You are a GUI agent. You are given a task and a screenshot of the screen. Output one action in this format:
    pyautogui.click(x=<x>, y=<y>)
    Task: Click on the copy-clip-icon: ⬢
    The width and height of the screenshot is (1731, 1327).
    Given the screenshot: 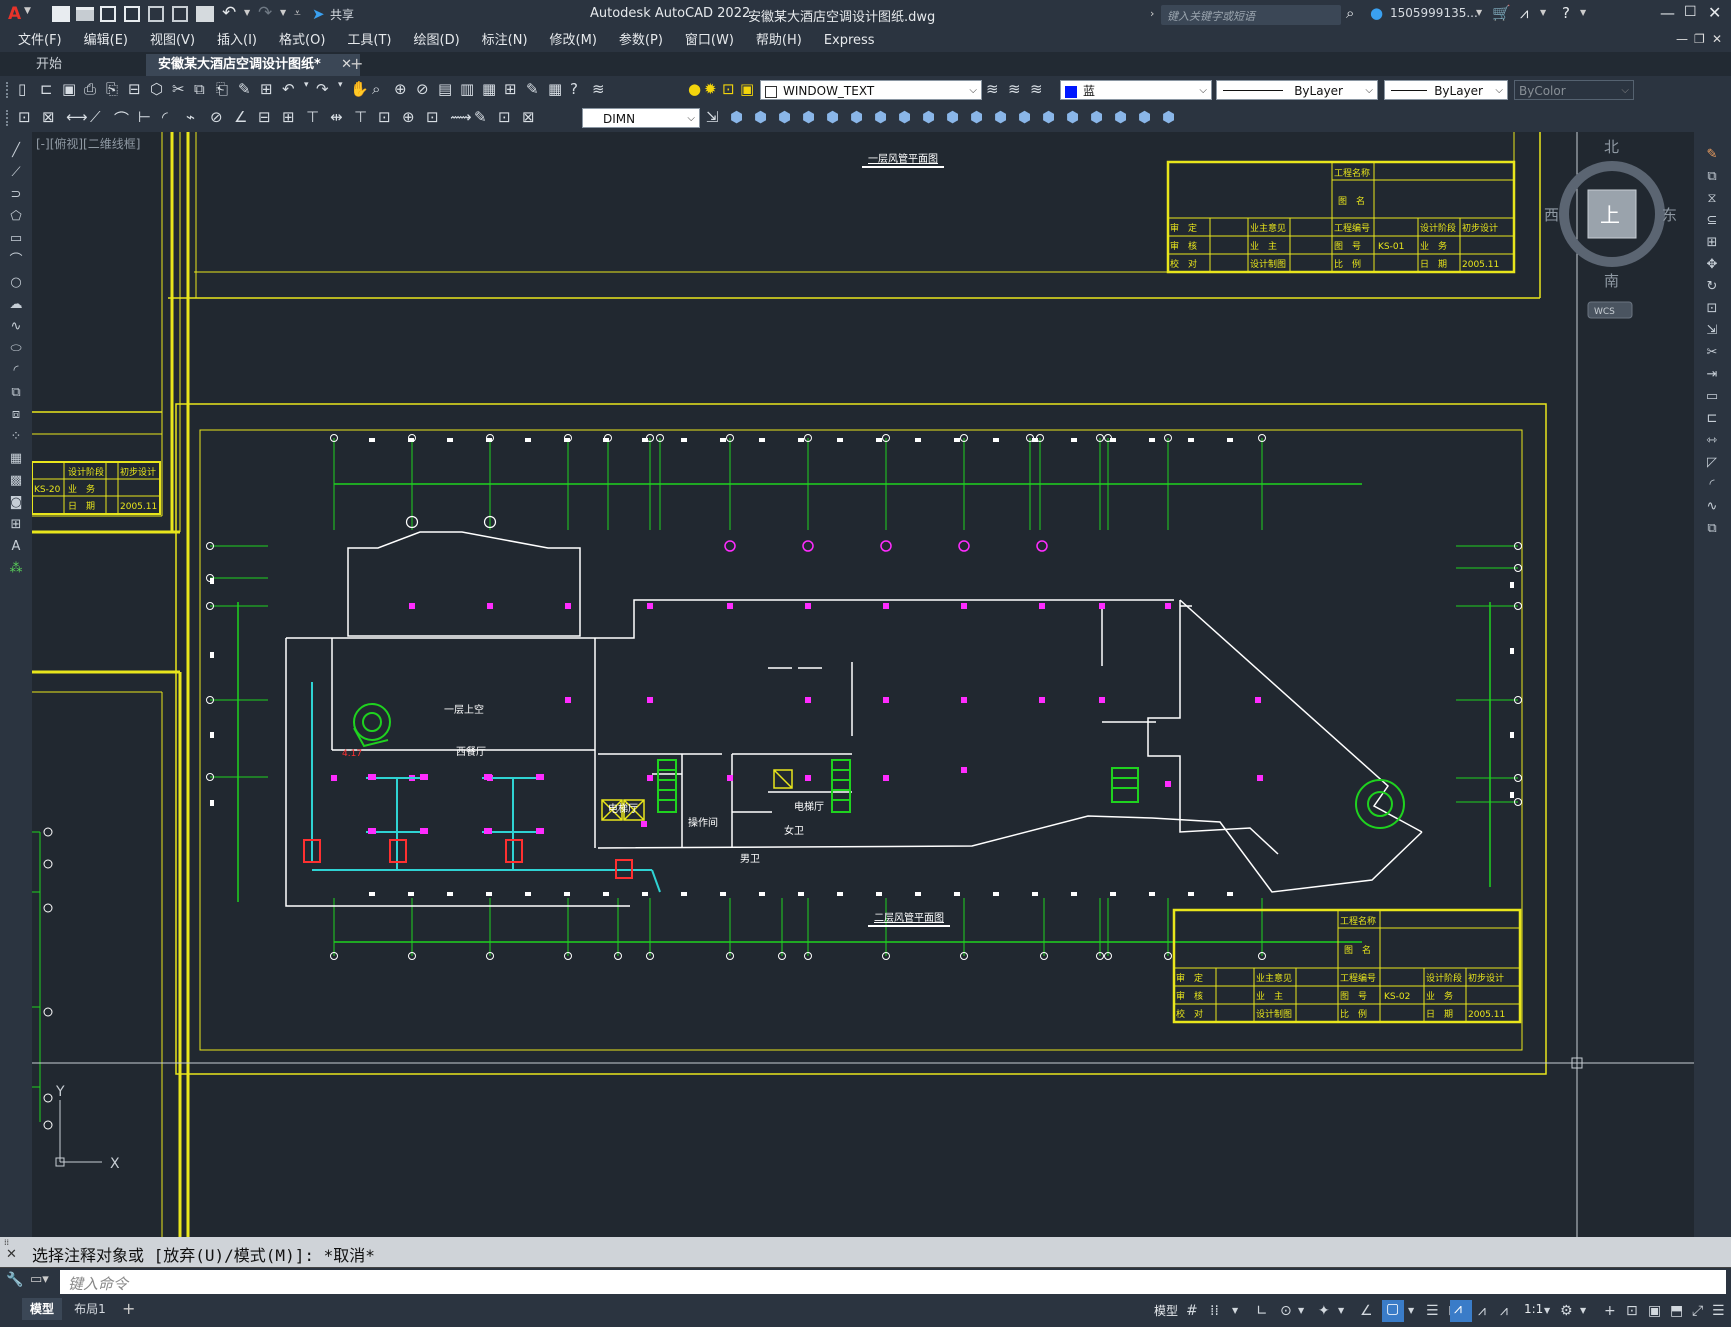 What is the action you would take?
    pyautogui.click(x=736, y=117)
    